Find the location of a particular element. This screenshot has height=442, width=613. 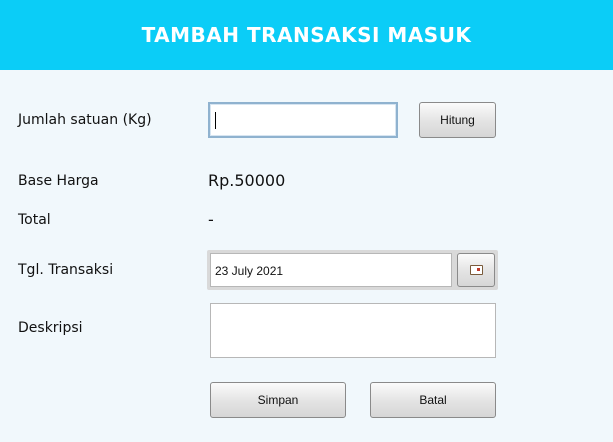

date-picker: 23 July 2021 is located at coordinates (352, 270).